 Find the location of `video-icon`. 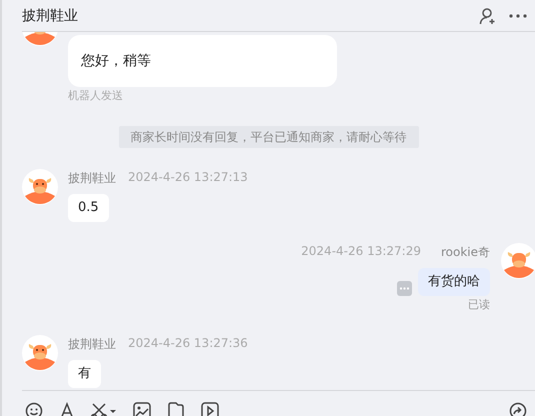

video-icon is located at coordinates (210, 409).